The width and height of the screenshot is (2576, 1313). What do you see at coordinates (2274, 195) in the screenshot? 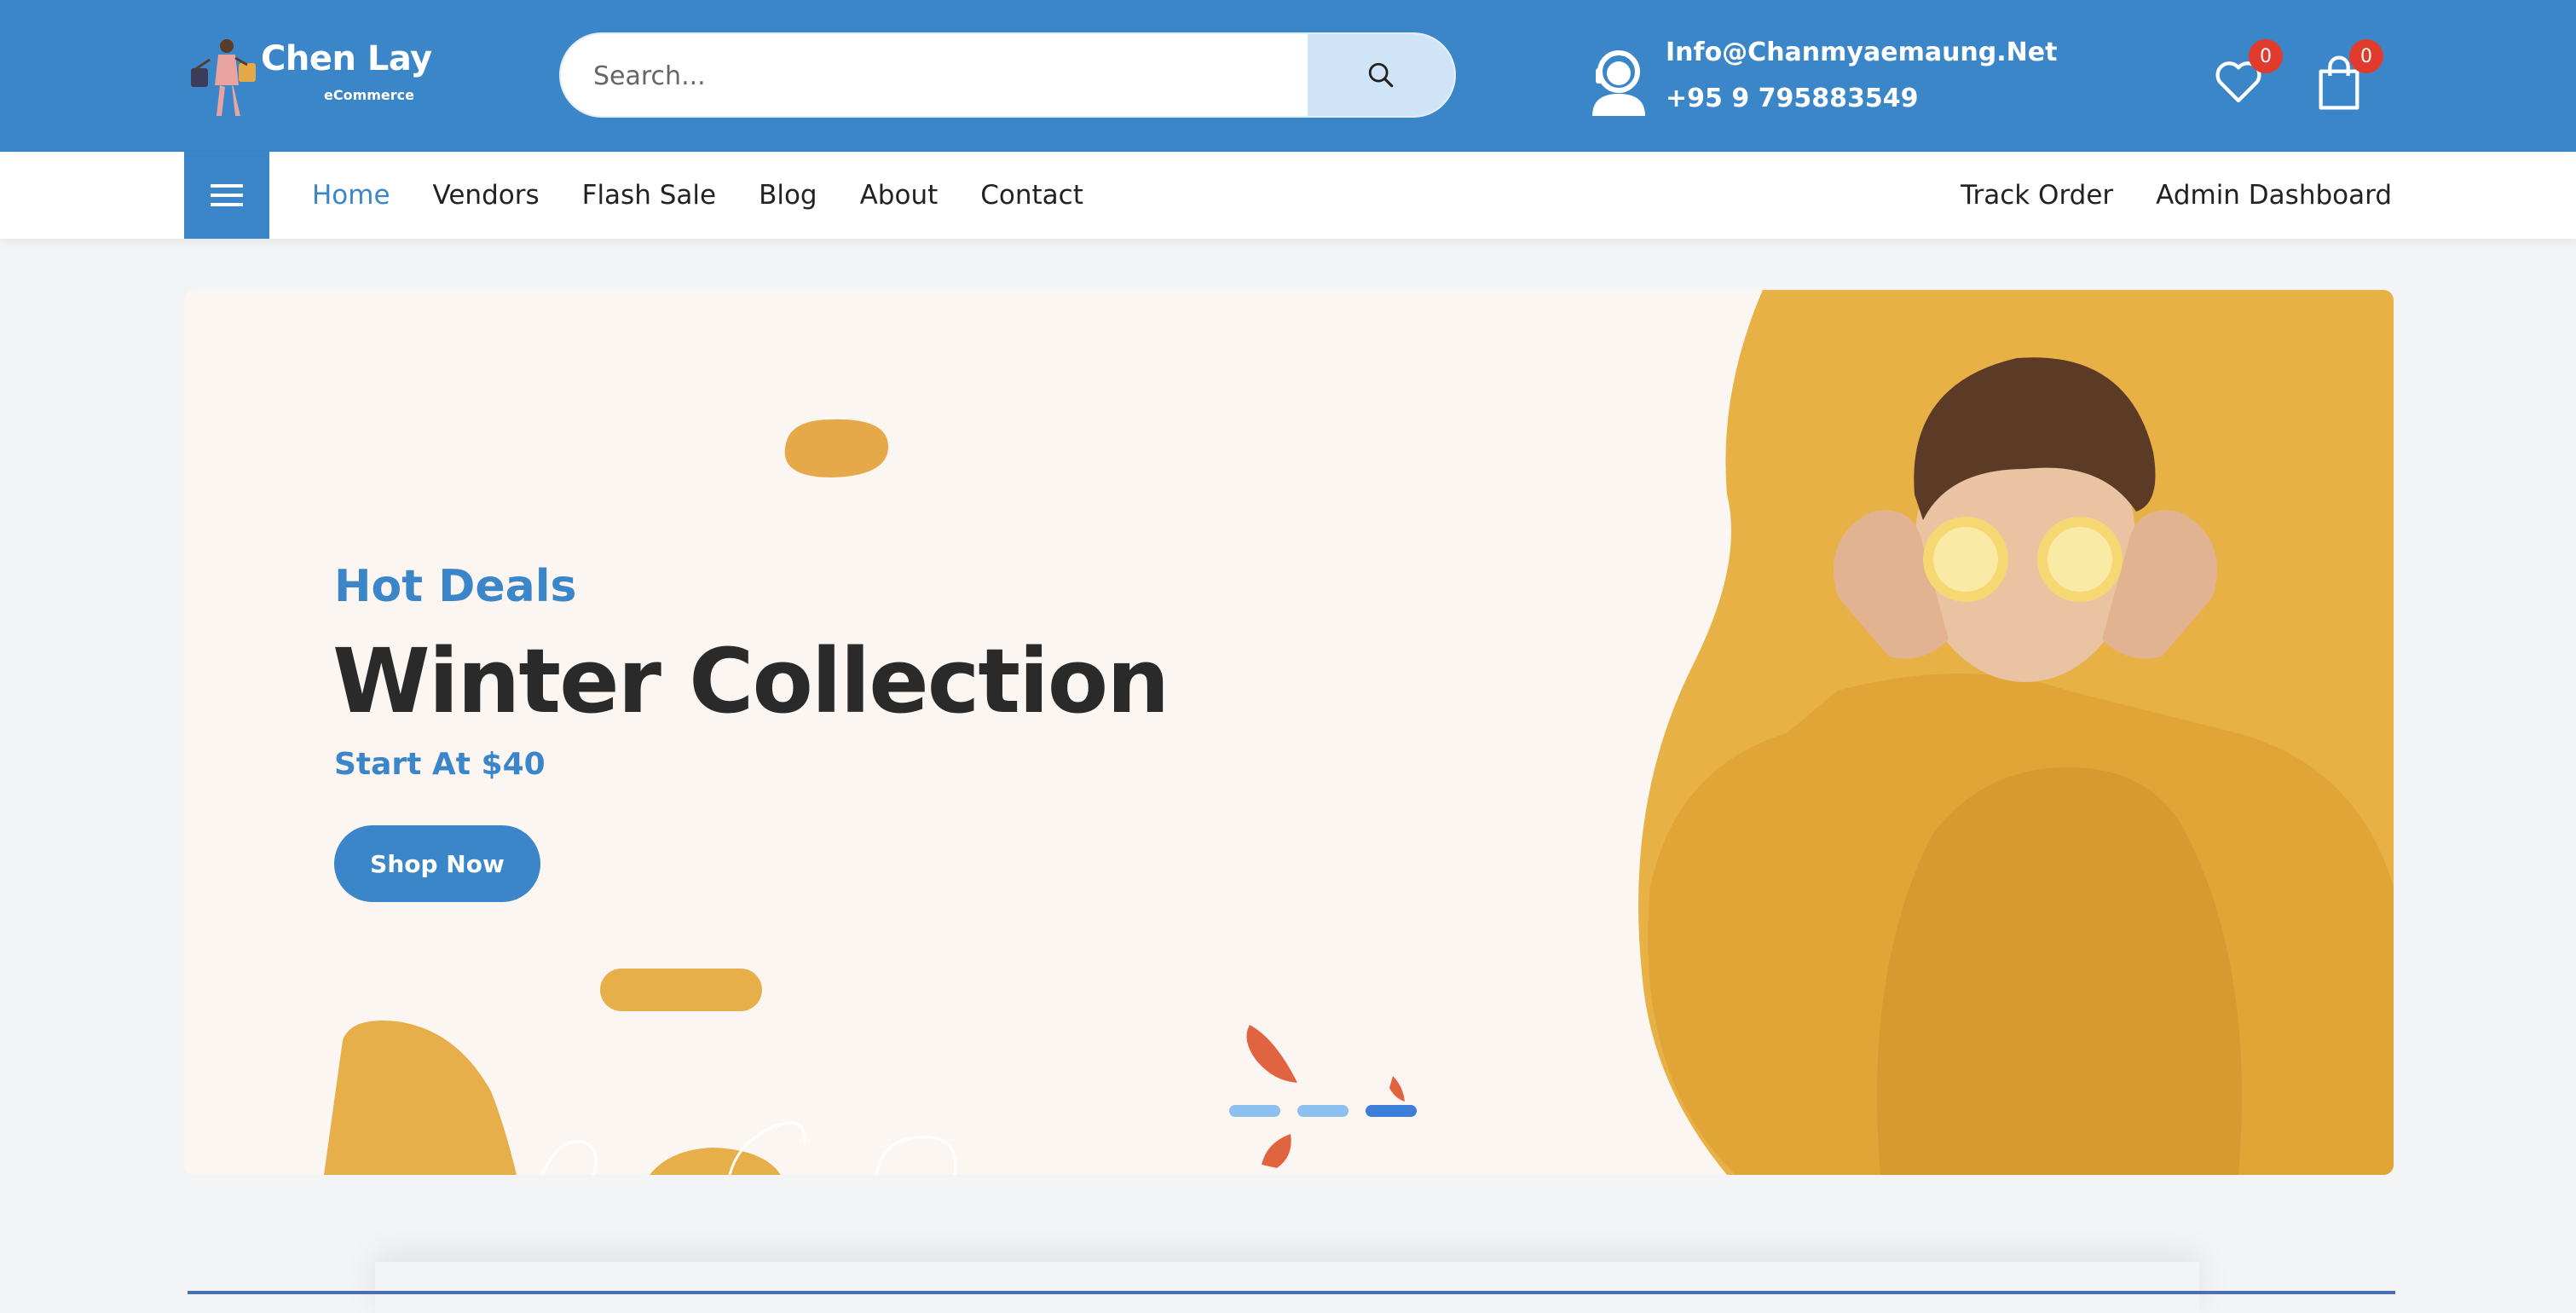
I see `admin-dashboard-link: Admin Dashboard` at bounding box center [2274, 195].